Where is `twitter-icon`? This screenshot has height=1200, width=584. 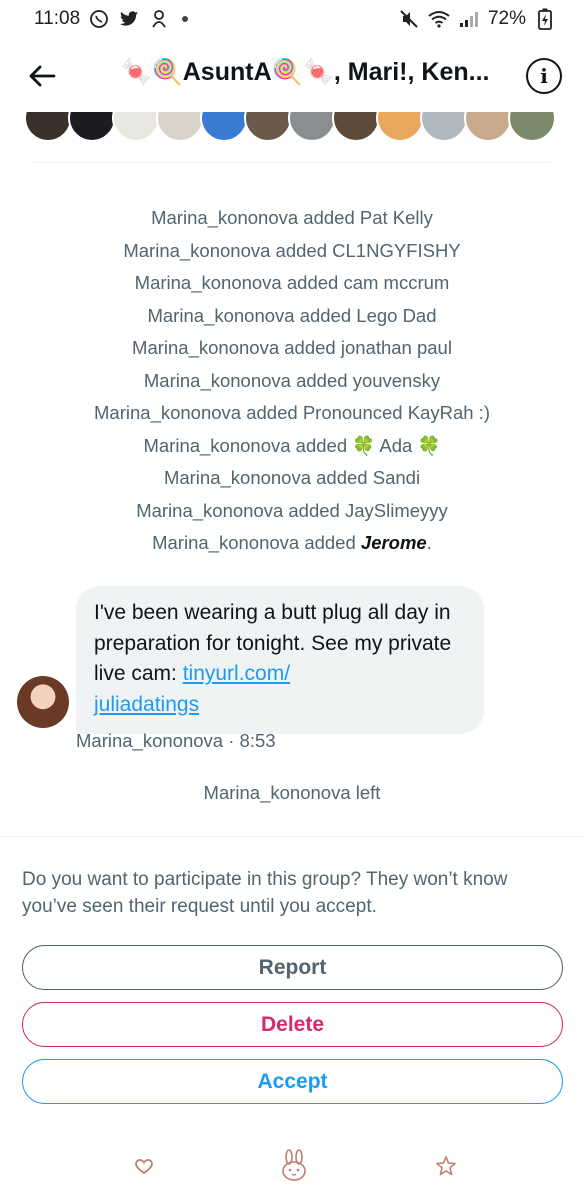 twitter-icon is located at coordinates (129, 19).